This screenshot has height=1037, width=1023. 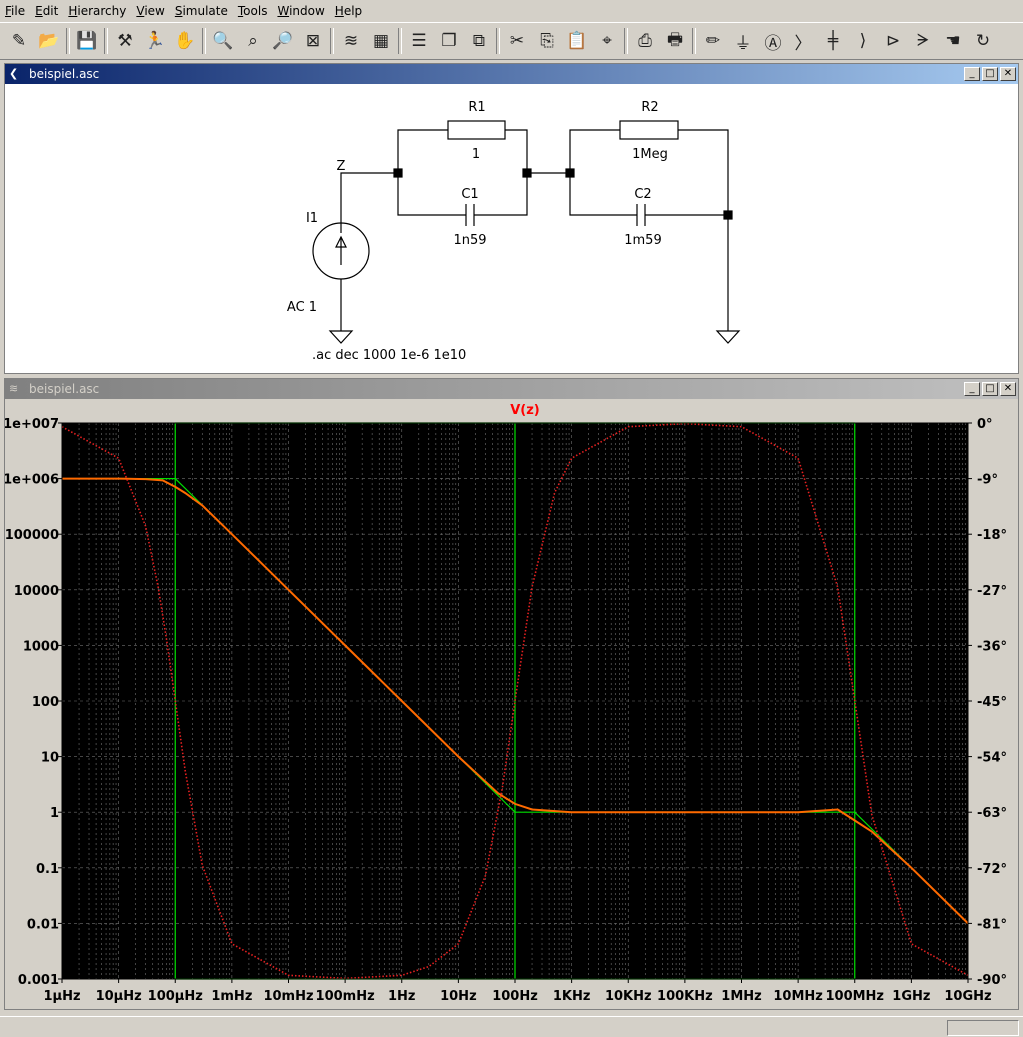 What do you see at coordinates (797, 996) in the screenshot?
I see `x-tick-label: 10MHz` at bounding box center [797, 996].